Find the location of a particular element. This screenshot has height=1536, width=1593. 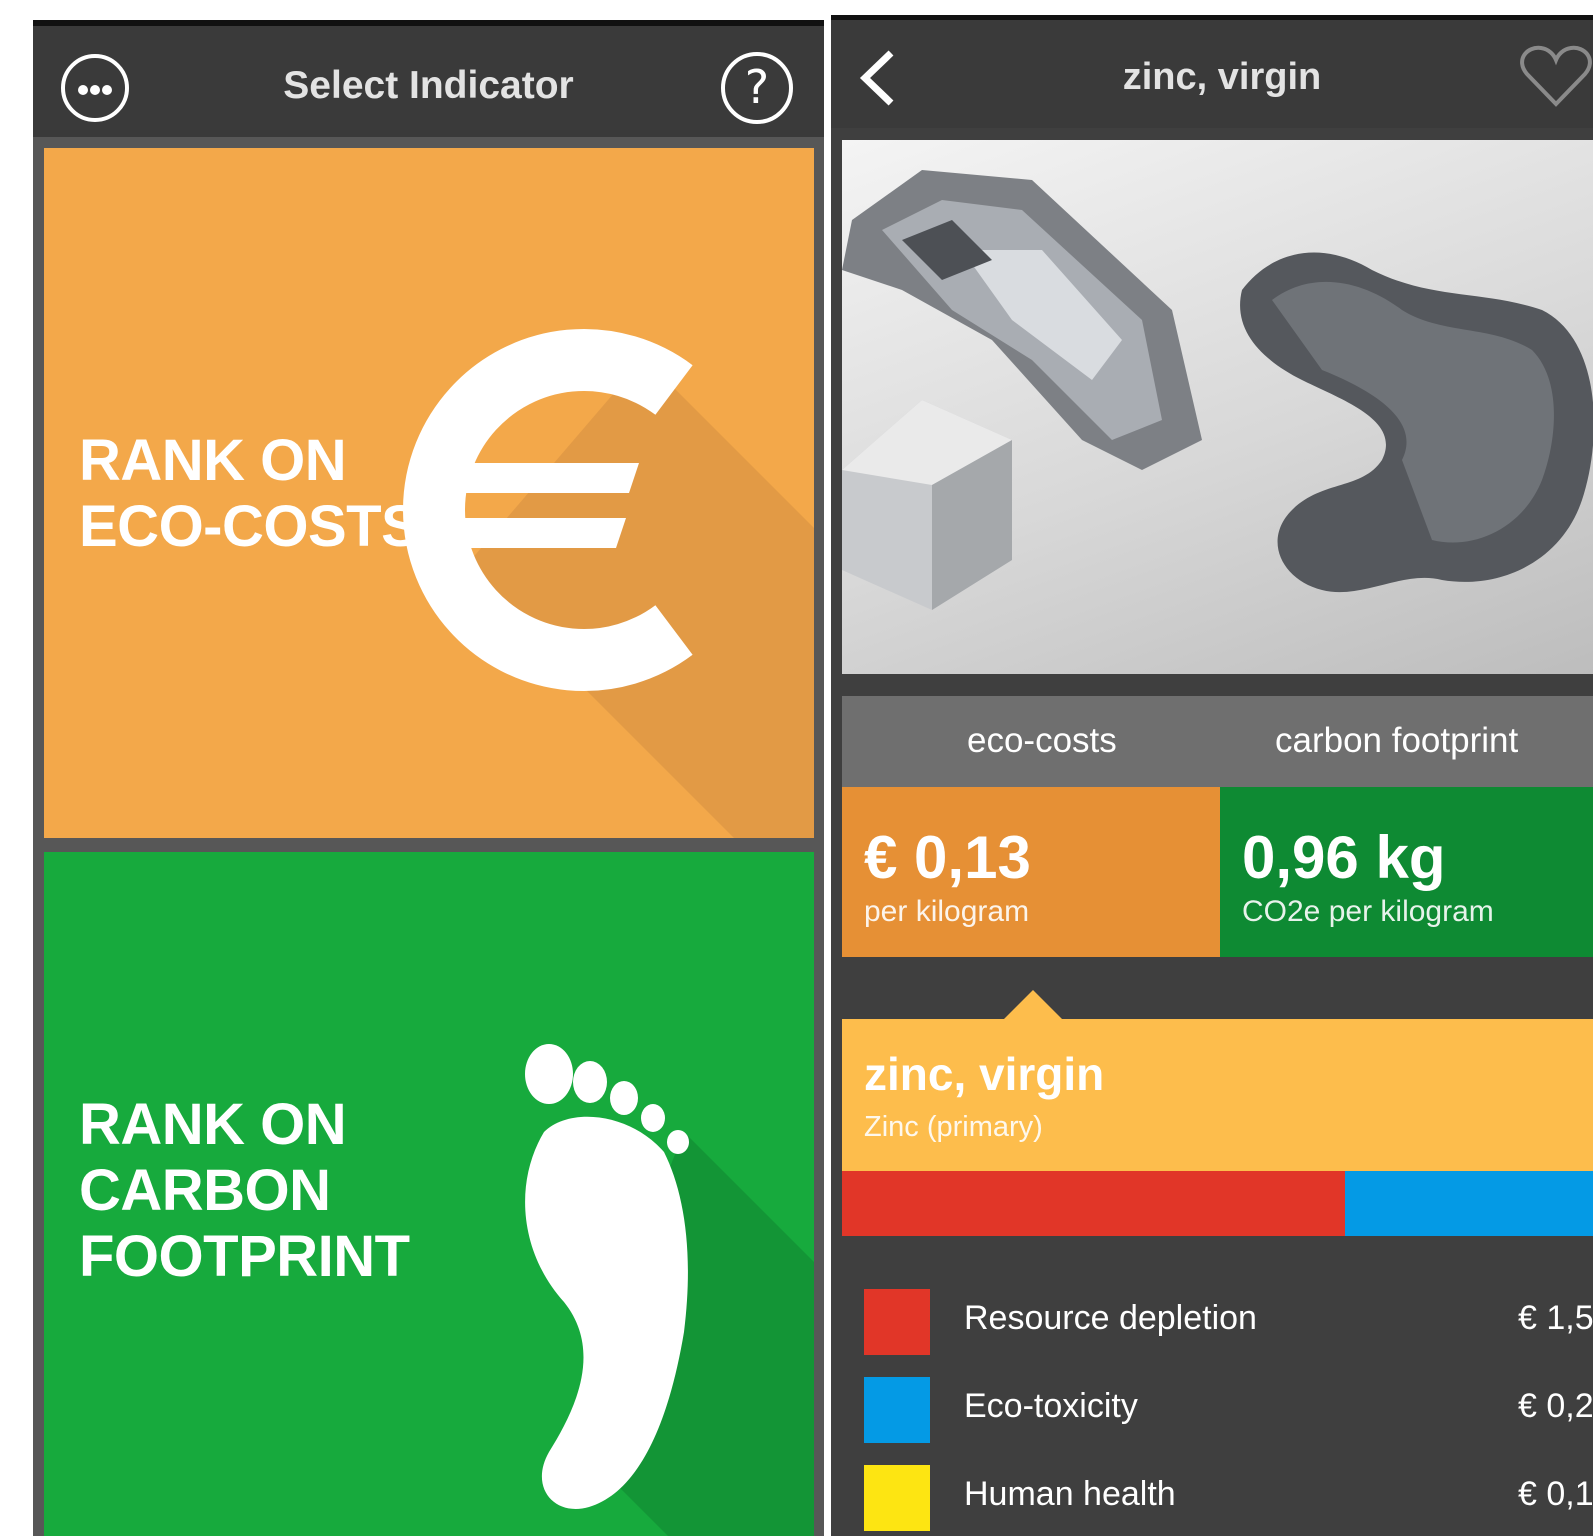

app-bar: Select Indicator ? is located at coordinates (428, 78).